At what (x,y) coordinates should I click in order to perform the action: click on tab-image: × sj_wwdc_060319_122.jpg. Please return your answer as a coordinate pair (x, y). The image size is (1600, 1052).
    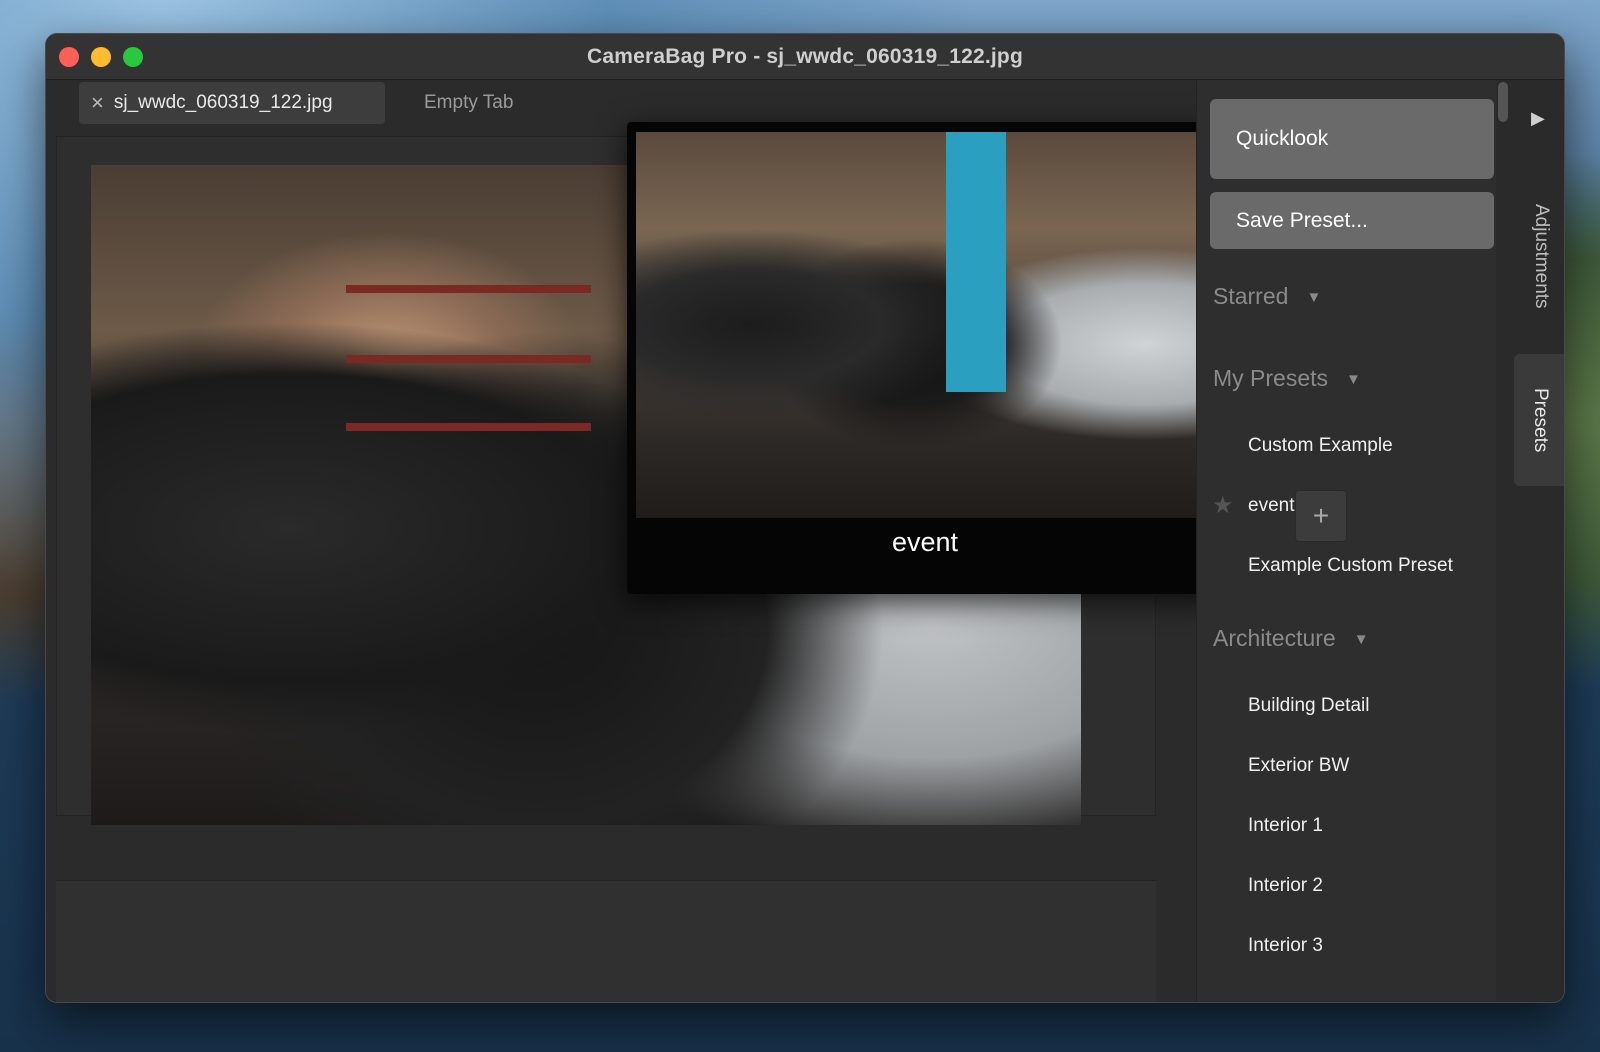
    Looking at the image, I should click on (232, 103).